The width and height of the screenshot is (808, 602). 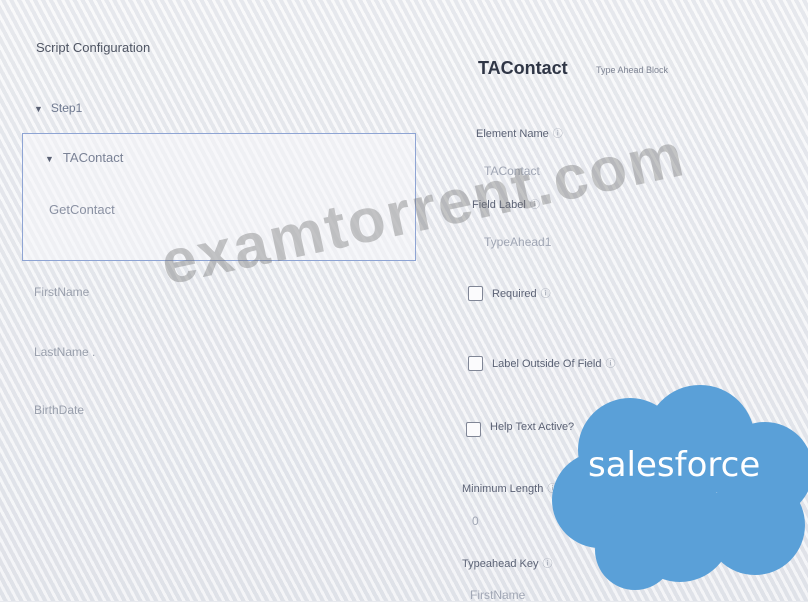 I want to click on typeahead-key-input: FirstName, so click(x=497, y=595).